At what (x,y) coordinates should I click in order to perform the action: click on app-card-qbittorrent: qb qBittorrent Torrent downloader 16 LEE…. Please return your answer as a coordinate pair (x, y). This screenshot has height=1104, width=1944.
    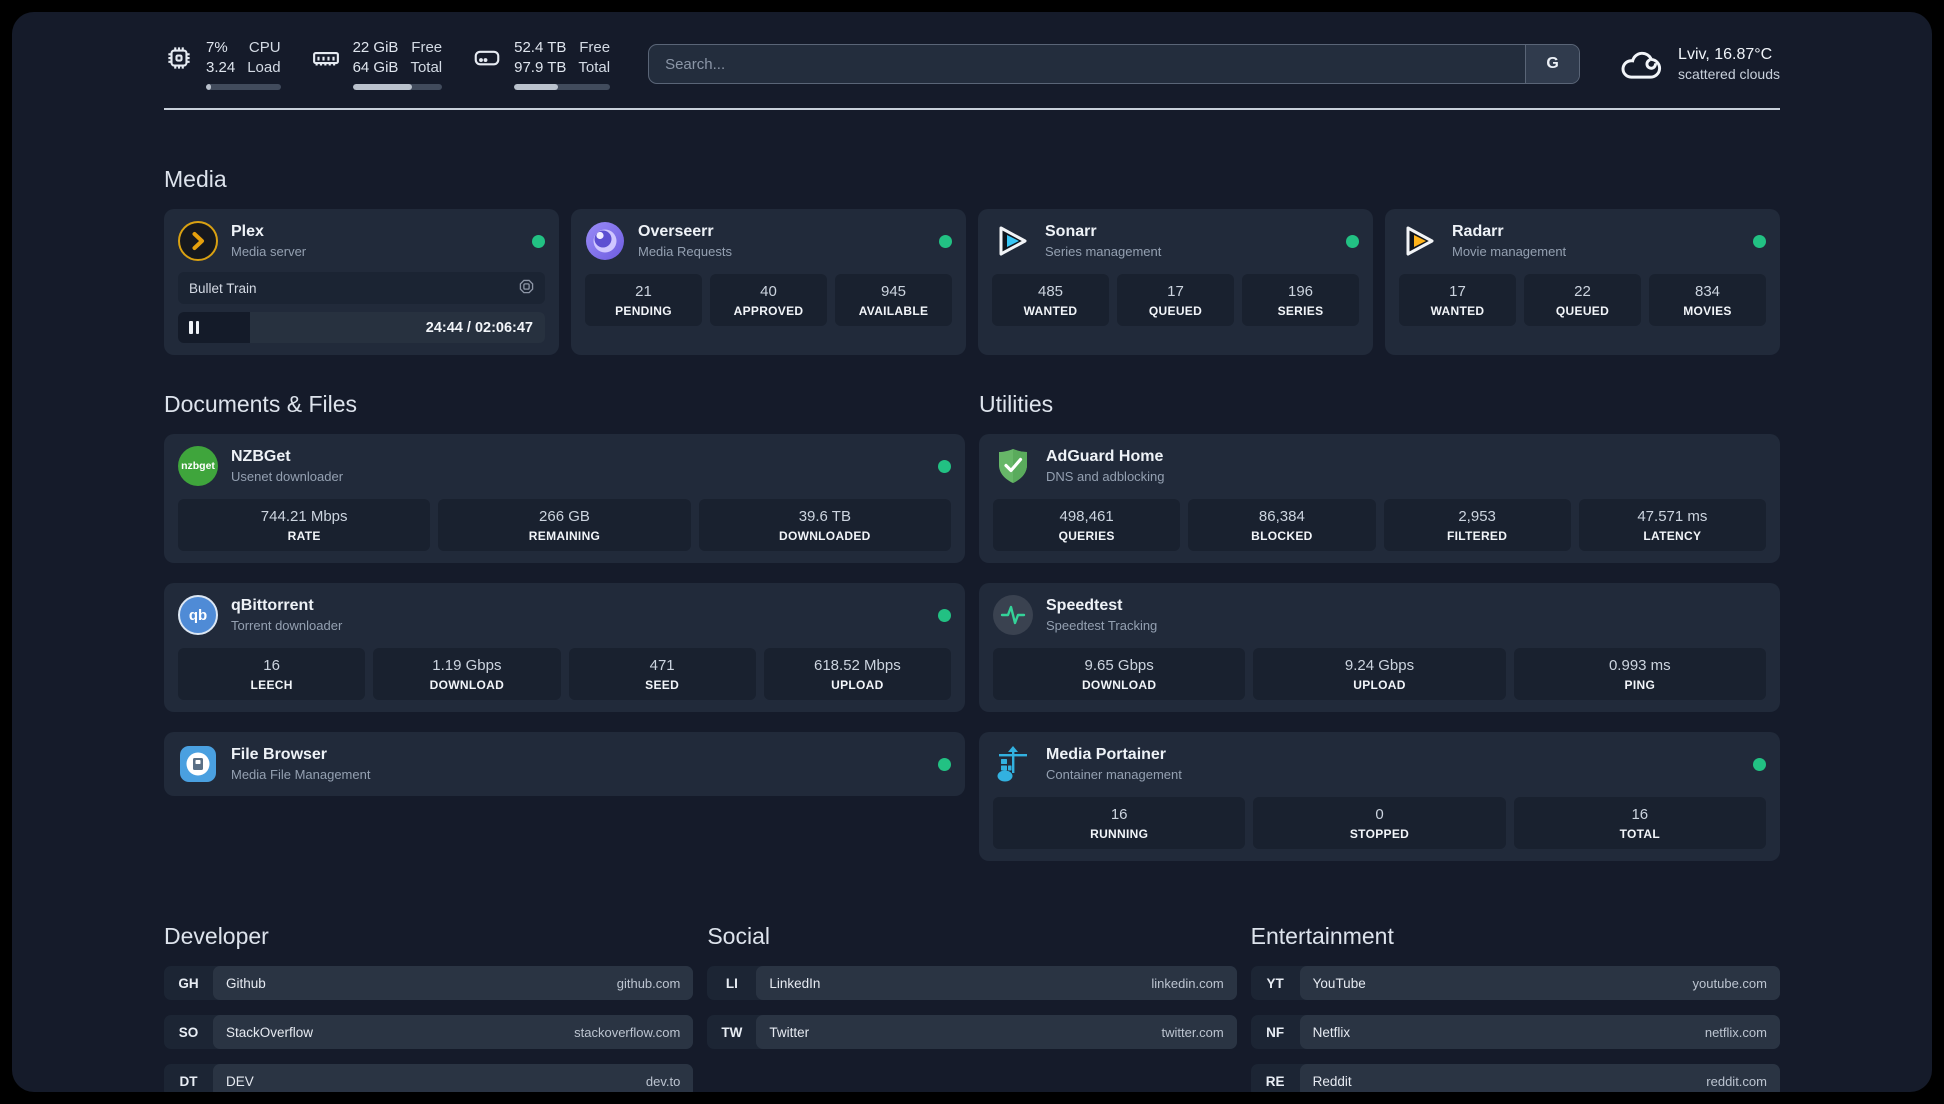
    Looking at the image, I should click on (564, 647).